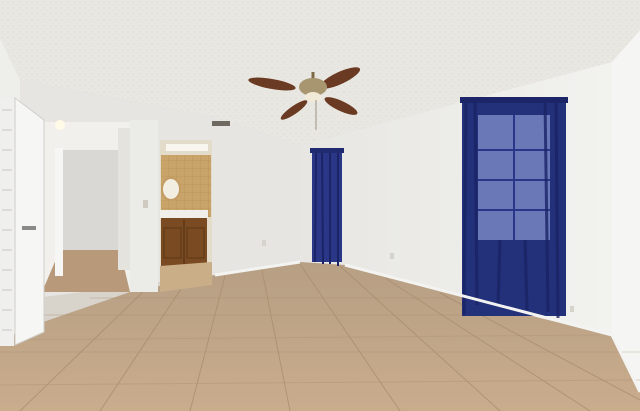  What do you see at coordinates (171, 189) in the screenshot?
I see `bathroom-mirror` at bounding box center [171, 189].